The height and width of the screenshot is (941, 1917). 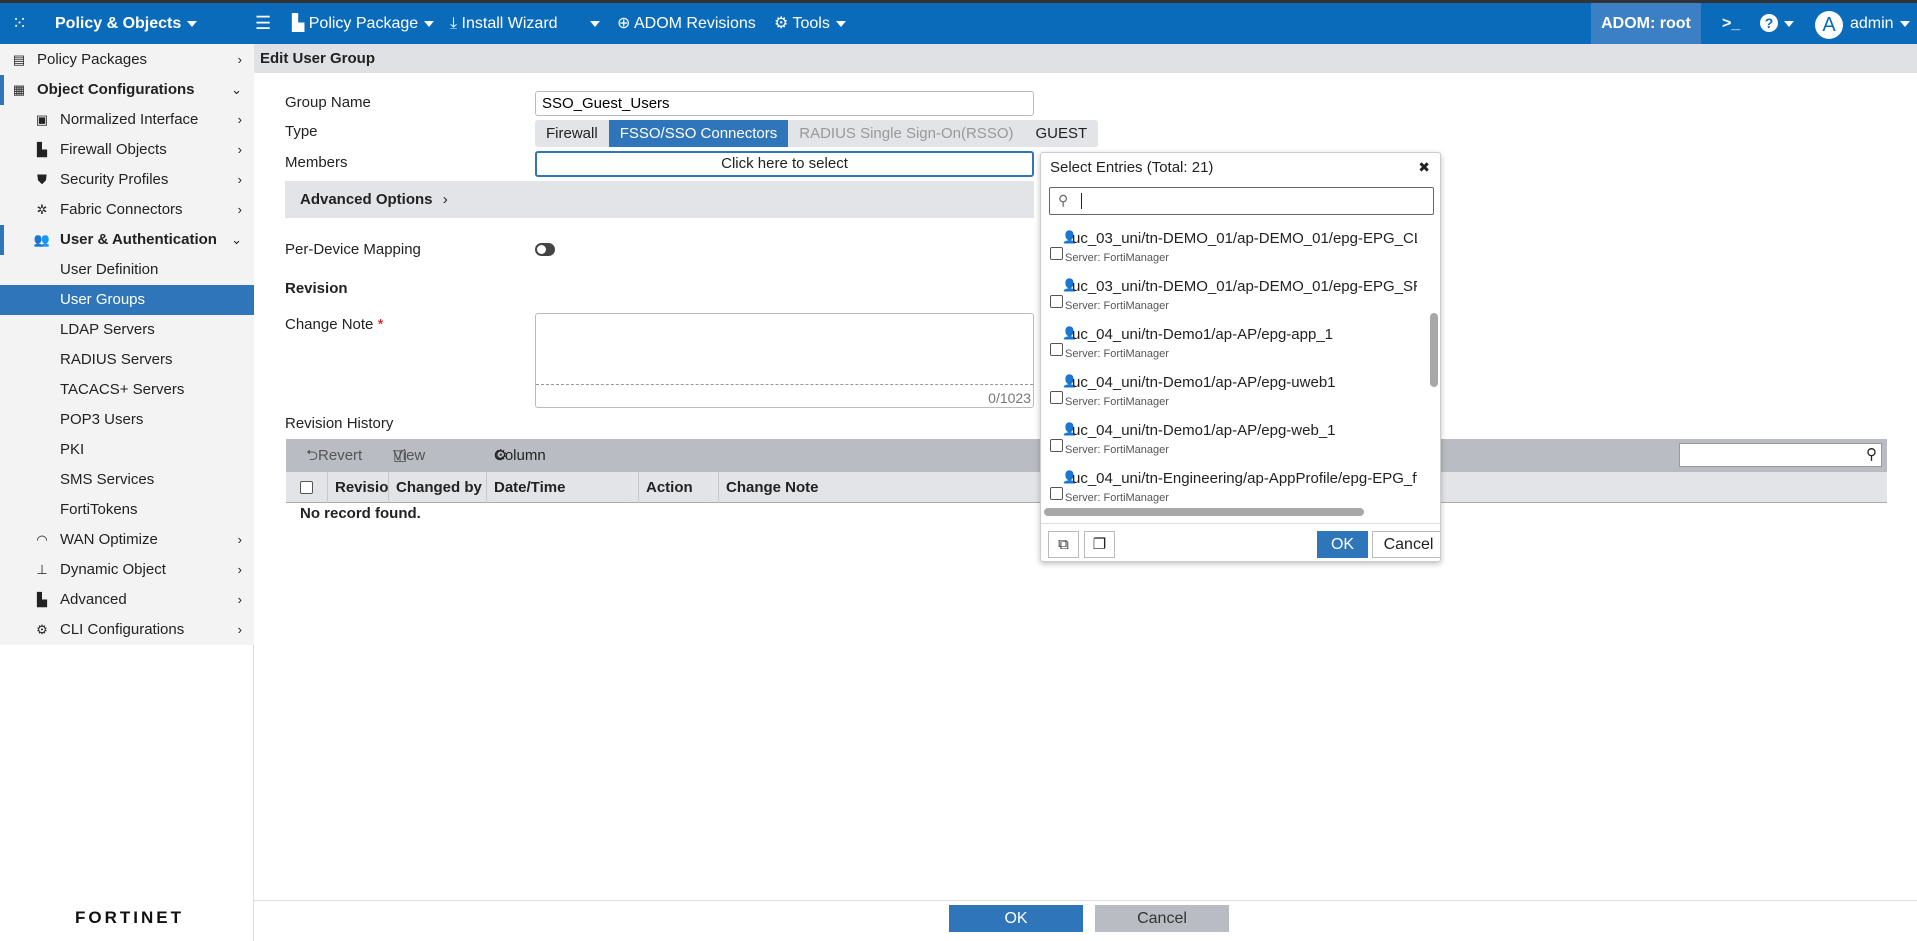 I want to click on avatar: A, so click(x=1829, y=25).